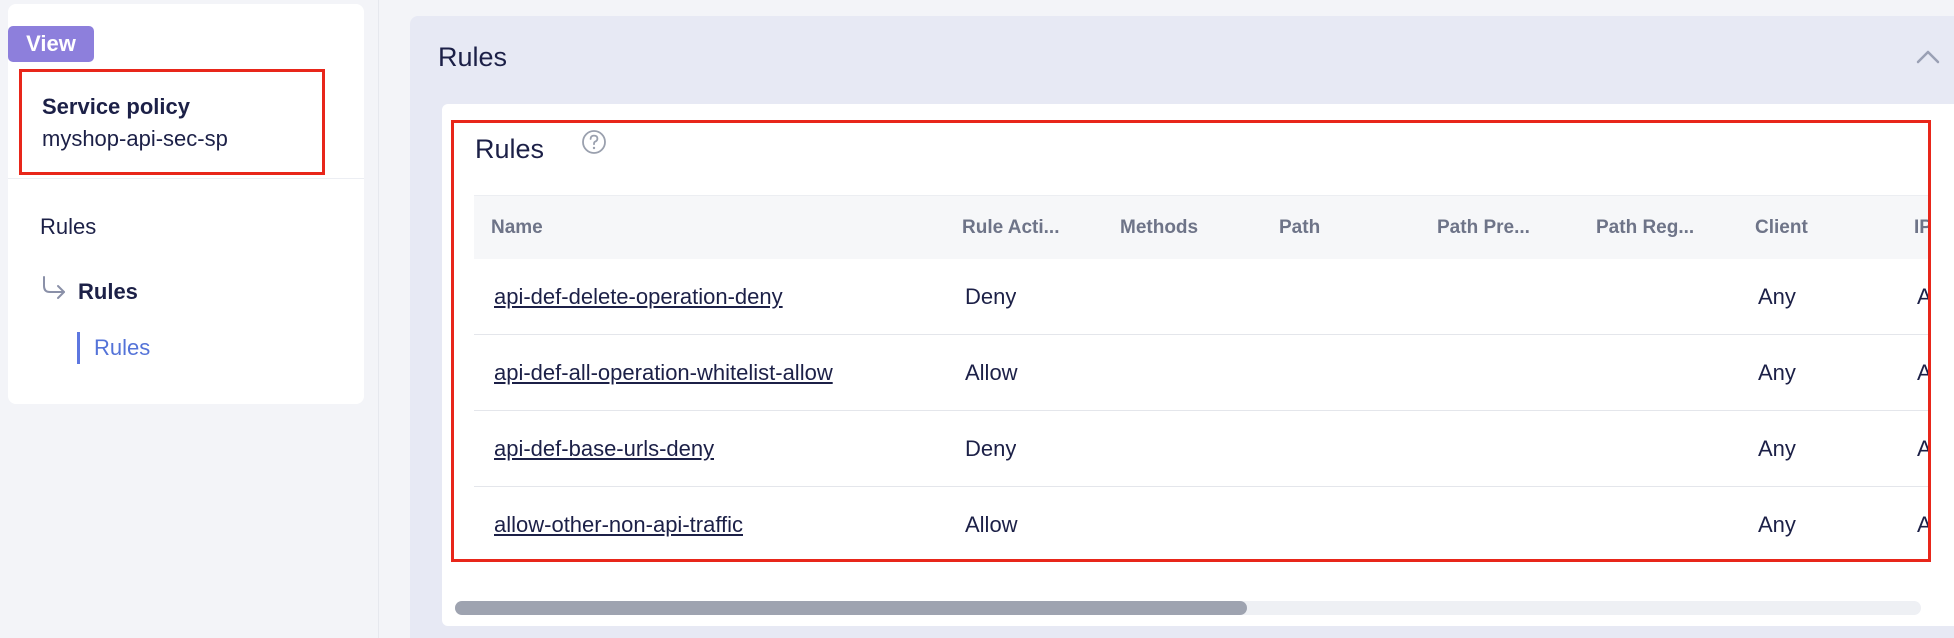 The height and width of the screenshot is (638, 1954). Describe the element at coordinates (116, 106) in the screenshot. I see `service-policy-label: Service policy` at that location.